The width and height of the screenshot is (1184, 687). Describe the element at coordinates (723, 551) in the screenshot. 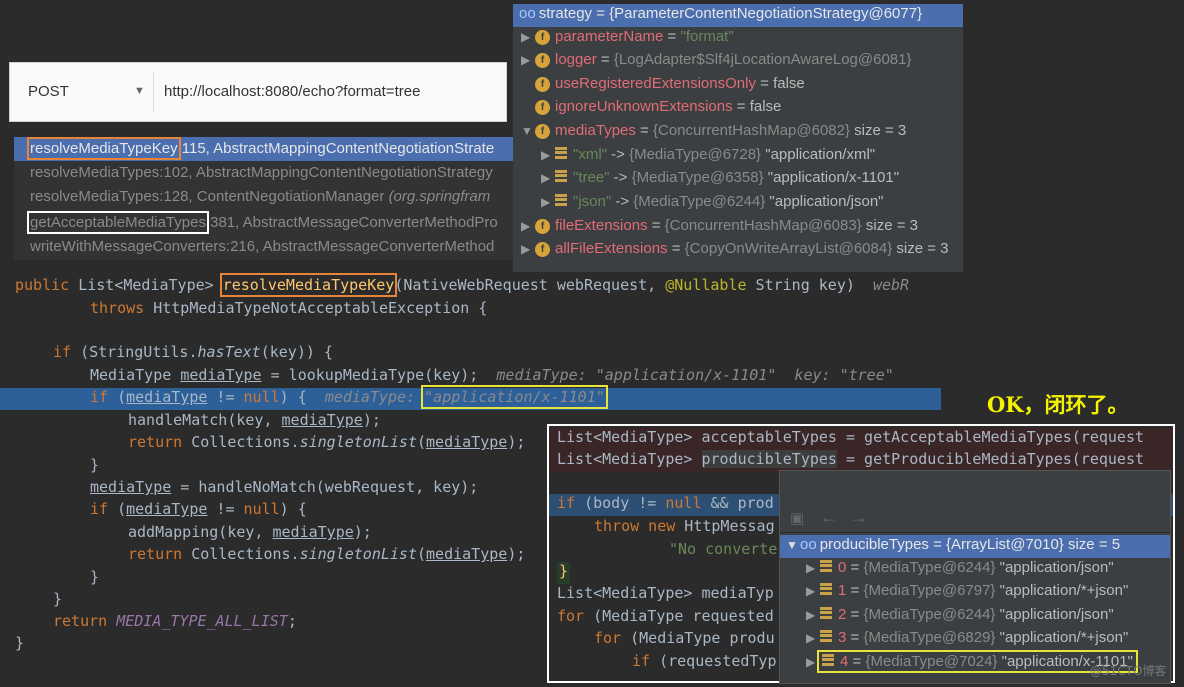

I see `p2-line-5: "No converte` at that location.